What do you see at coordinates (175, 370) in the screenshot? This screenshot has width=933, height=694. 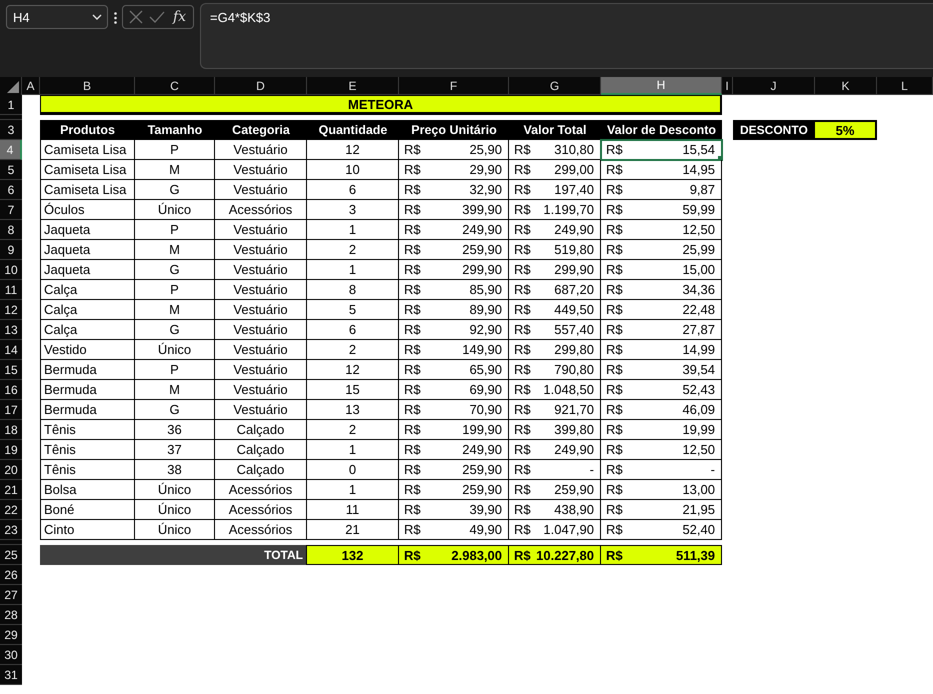 I see `table-cell: P` at bounding box center [175, 370].